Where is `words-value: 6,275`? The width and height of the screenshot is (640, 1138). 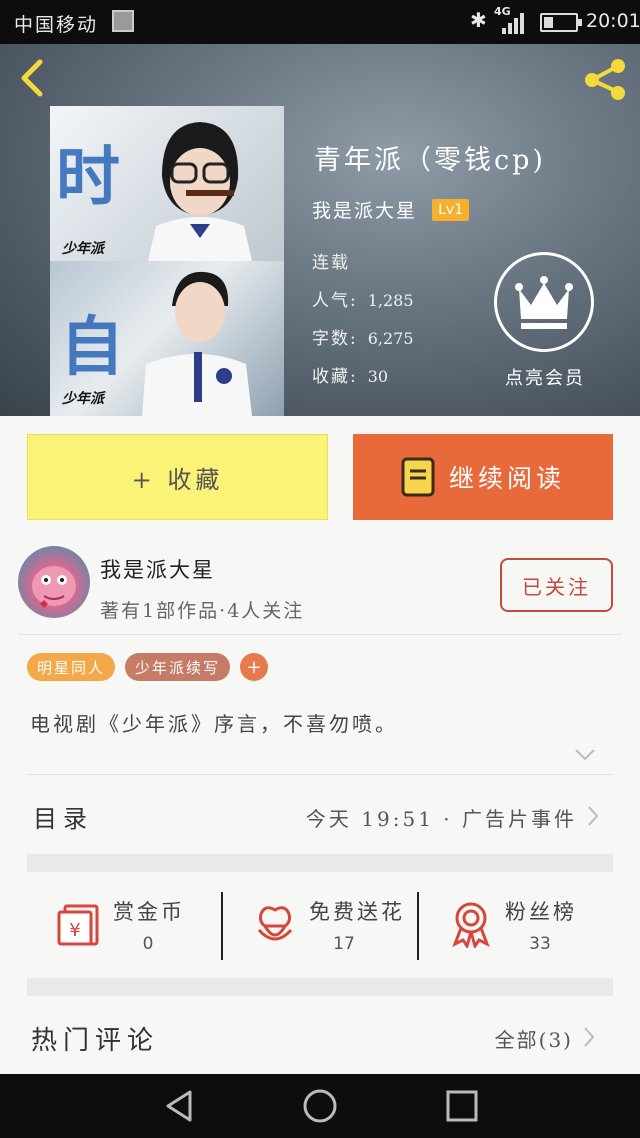 words-value: 6,275 is located at coordinates (390, 338).